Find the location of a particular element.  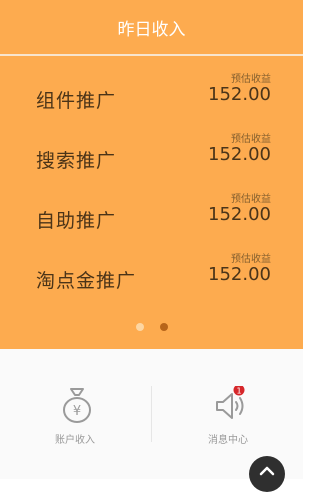

money-bag-icon: ¥ is located at coordinates (77, 406).